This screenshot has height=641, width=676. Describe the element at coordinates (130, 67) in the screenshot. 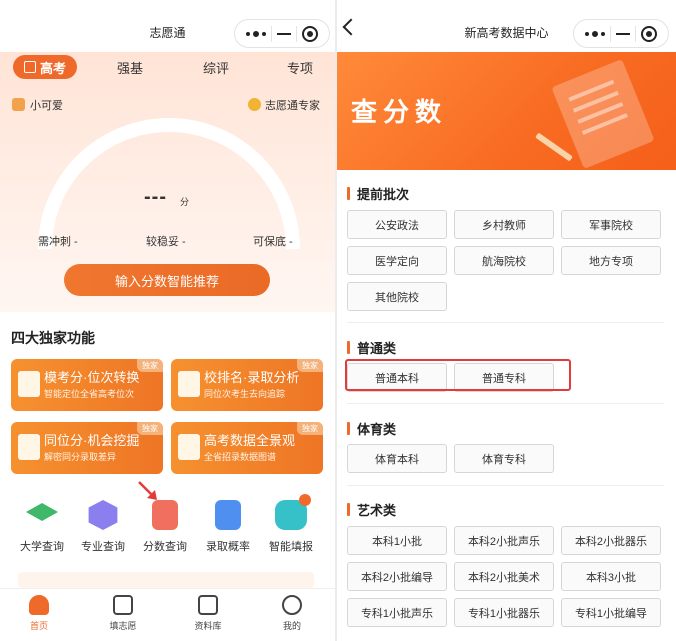

I see `tab-qiangji: 强基` at that location.